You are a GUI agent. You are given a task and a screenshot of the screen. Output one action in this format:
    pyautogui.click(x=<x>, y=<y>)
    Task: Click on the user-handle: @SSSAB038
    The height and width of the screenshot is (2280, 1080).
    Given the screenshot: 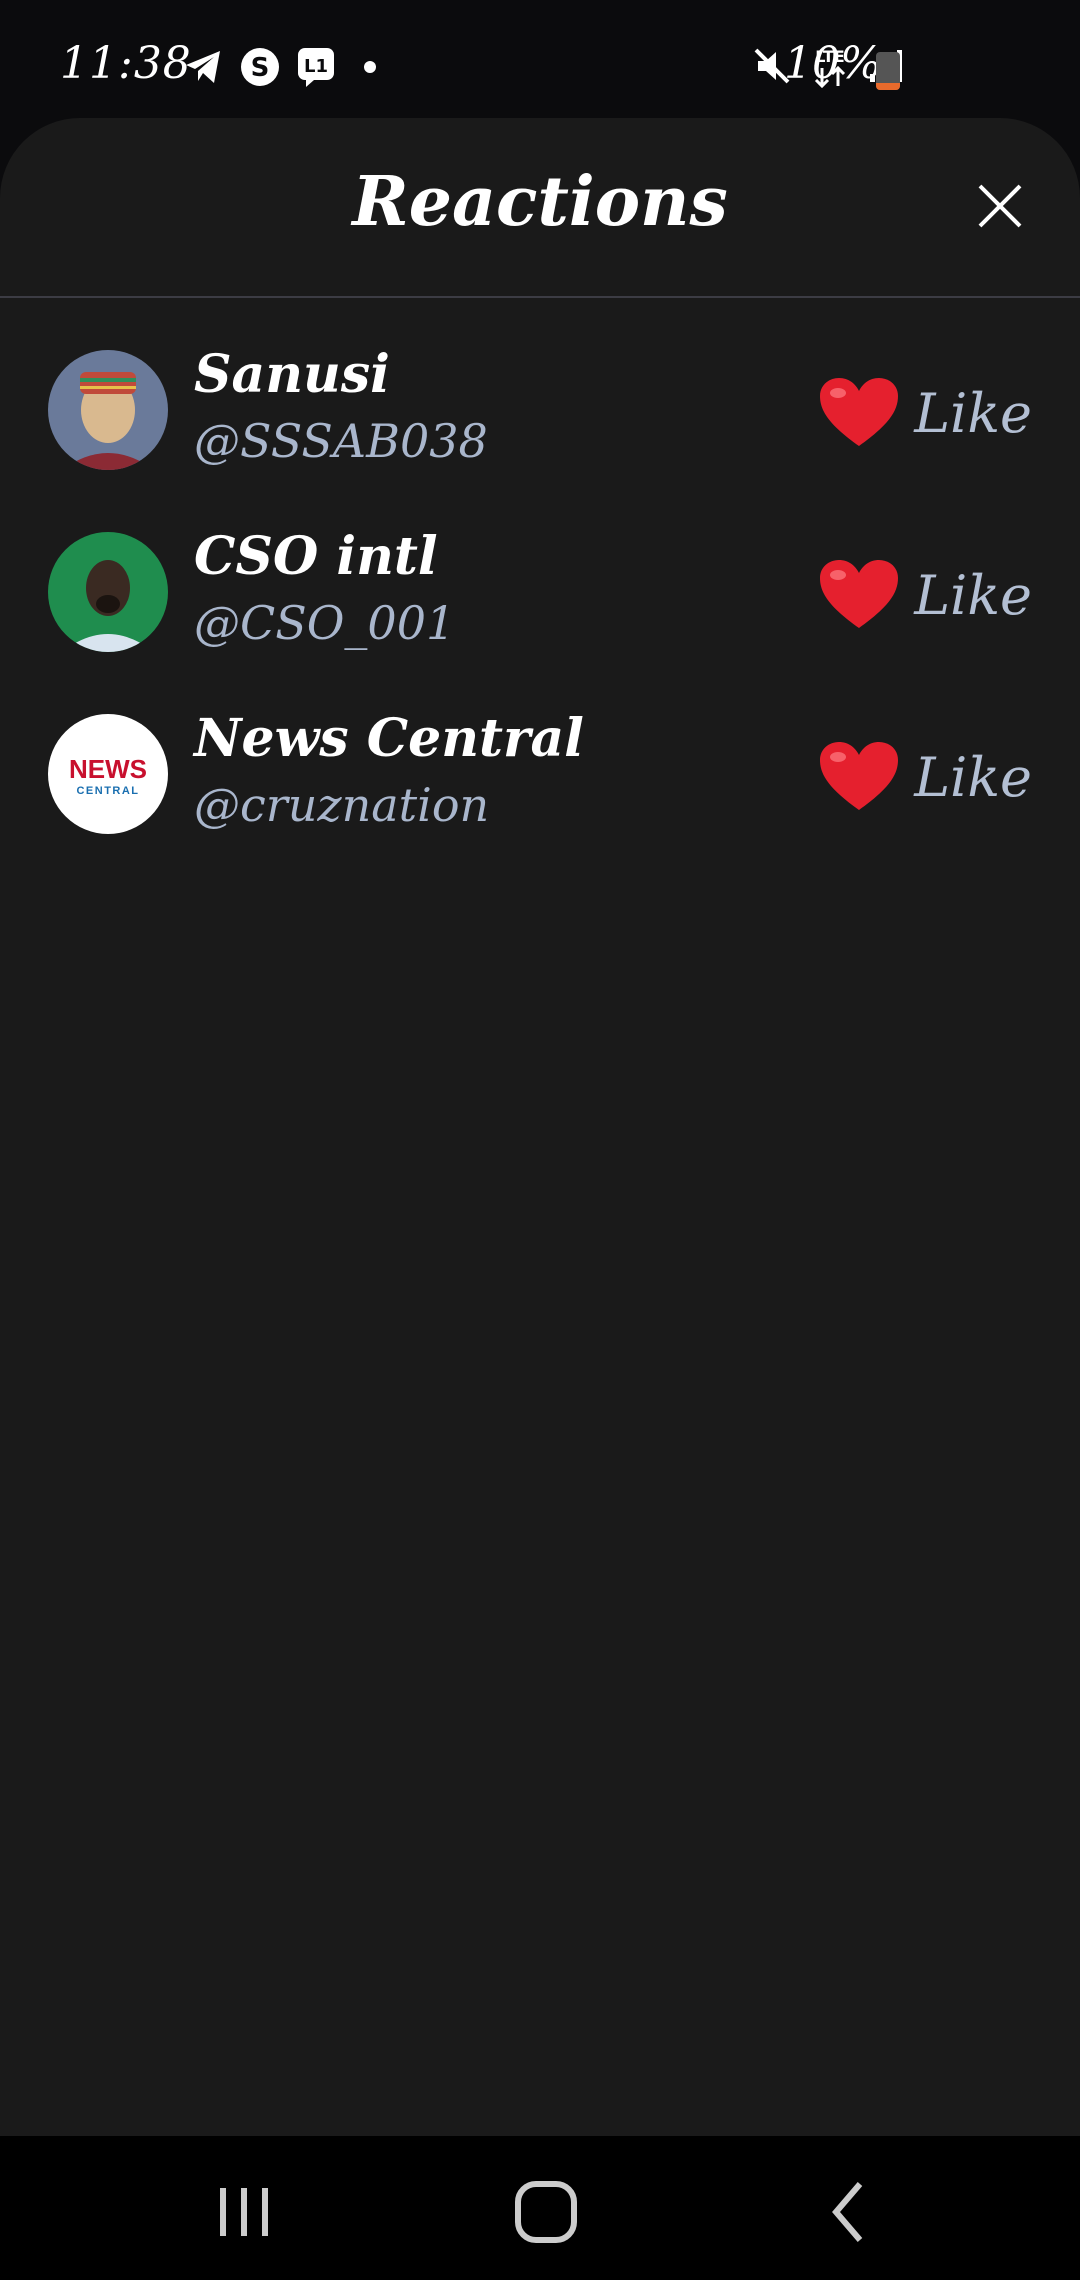 What is the action you would take?
    pyautogui.click(x=341, y=441)
    